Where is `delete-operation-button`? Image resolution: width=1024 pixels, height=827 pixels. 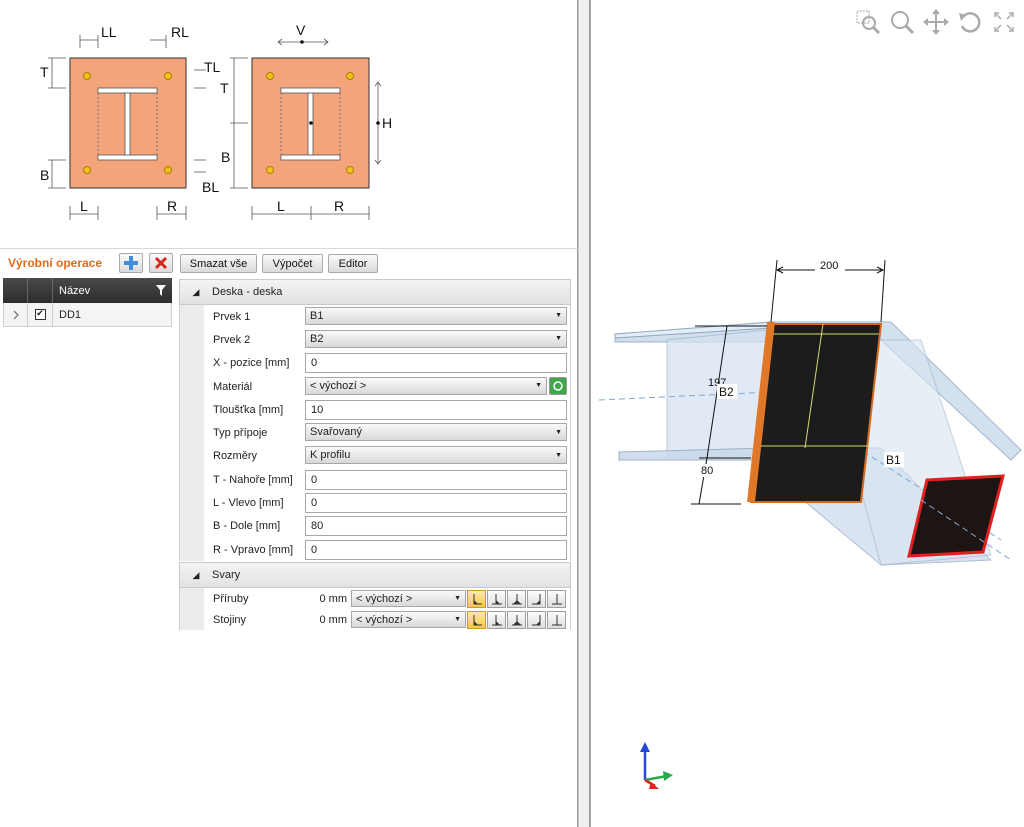
delete-operation-button is located at coordinates (161, 263).